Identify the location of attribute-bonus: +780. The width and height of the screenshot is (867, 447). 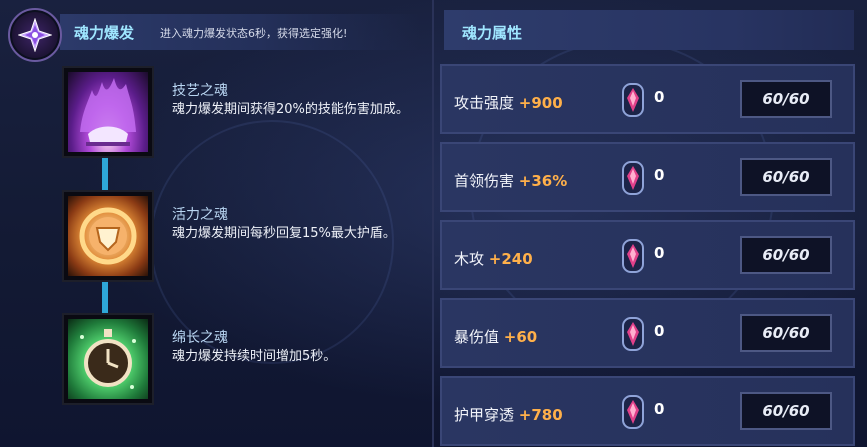
(540, 415).